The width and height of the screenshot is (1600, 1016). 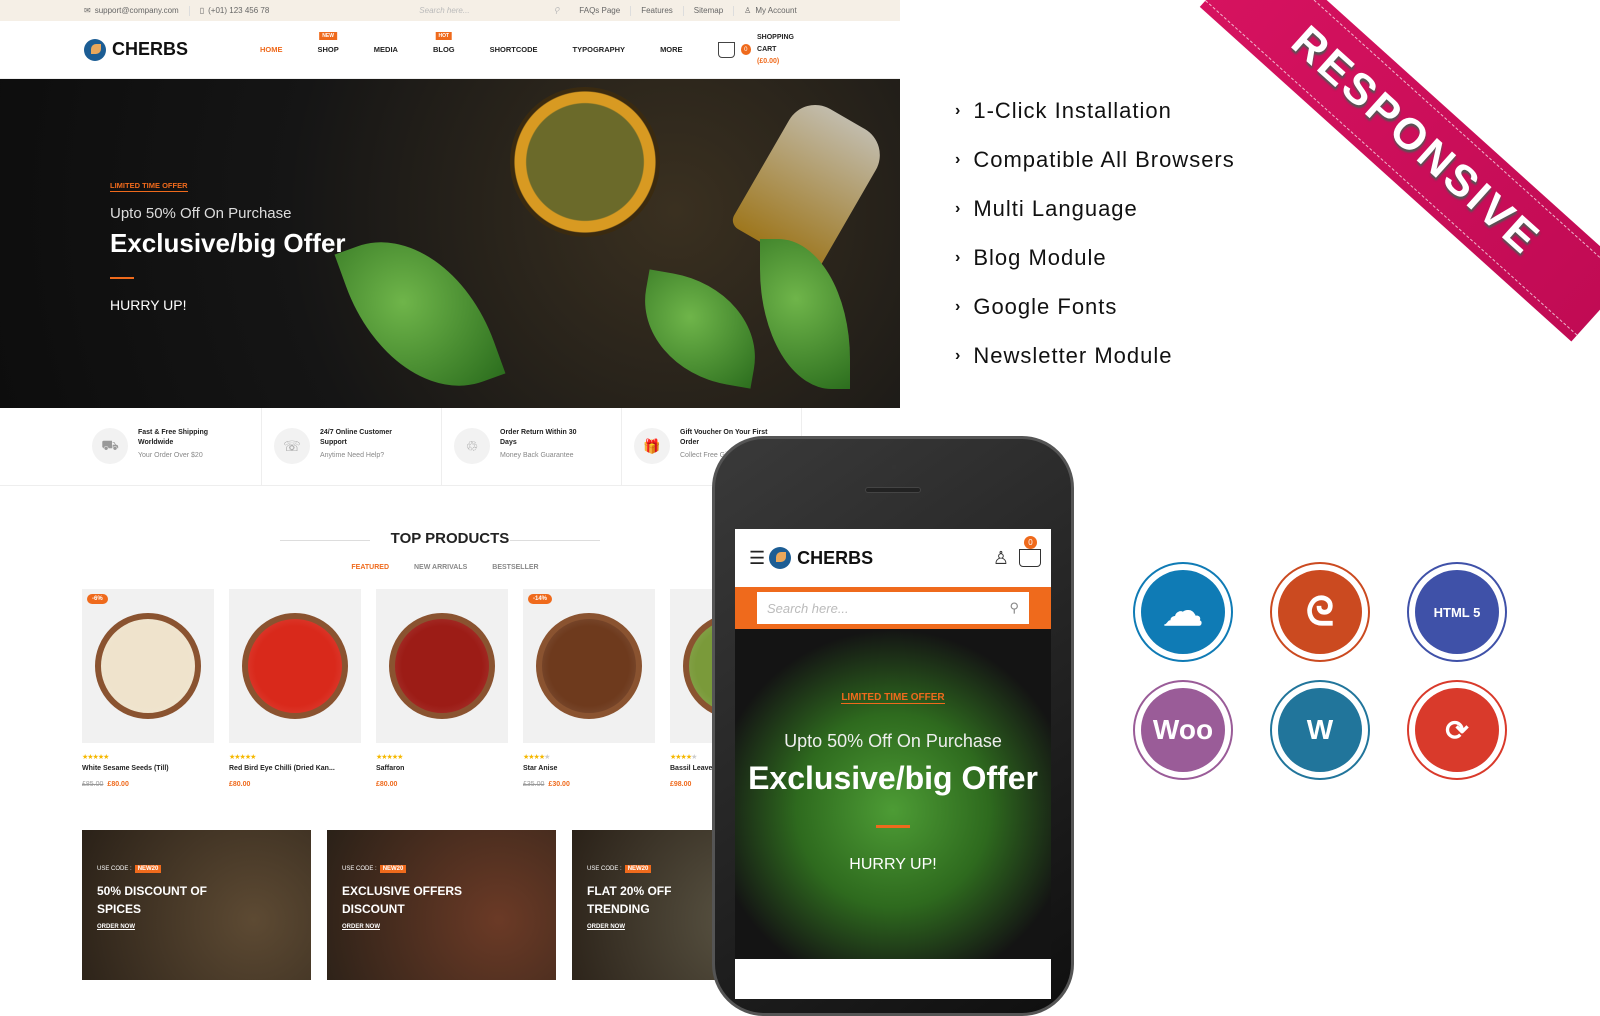 What do you see at coordinates (122, 278) in the screenshot?
I see `hero-divider` at bounding box center [122, 278].